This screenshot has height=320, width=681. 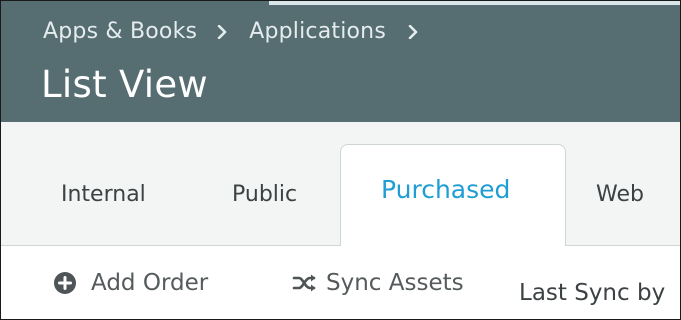 I want to click on shuffle-icon, so click(x=304, y=283).